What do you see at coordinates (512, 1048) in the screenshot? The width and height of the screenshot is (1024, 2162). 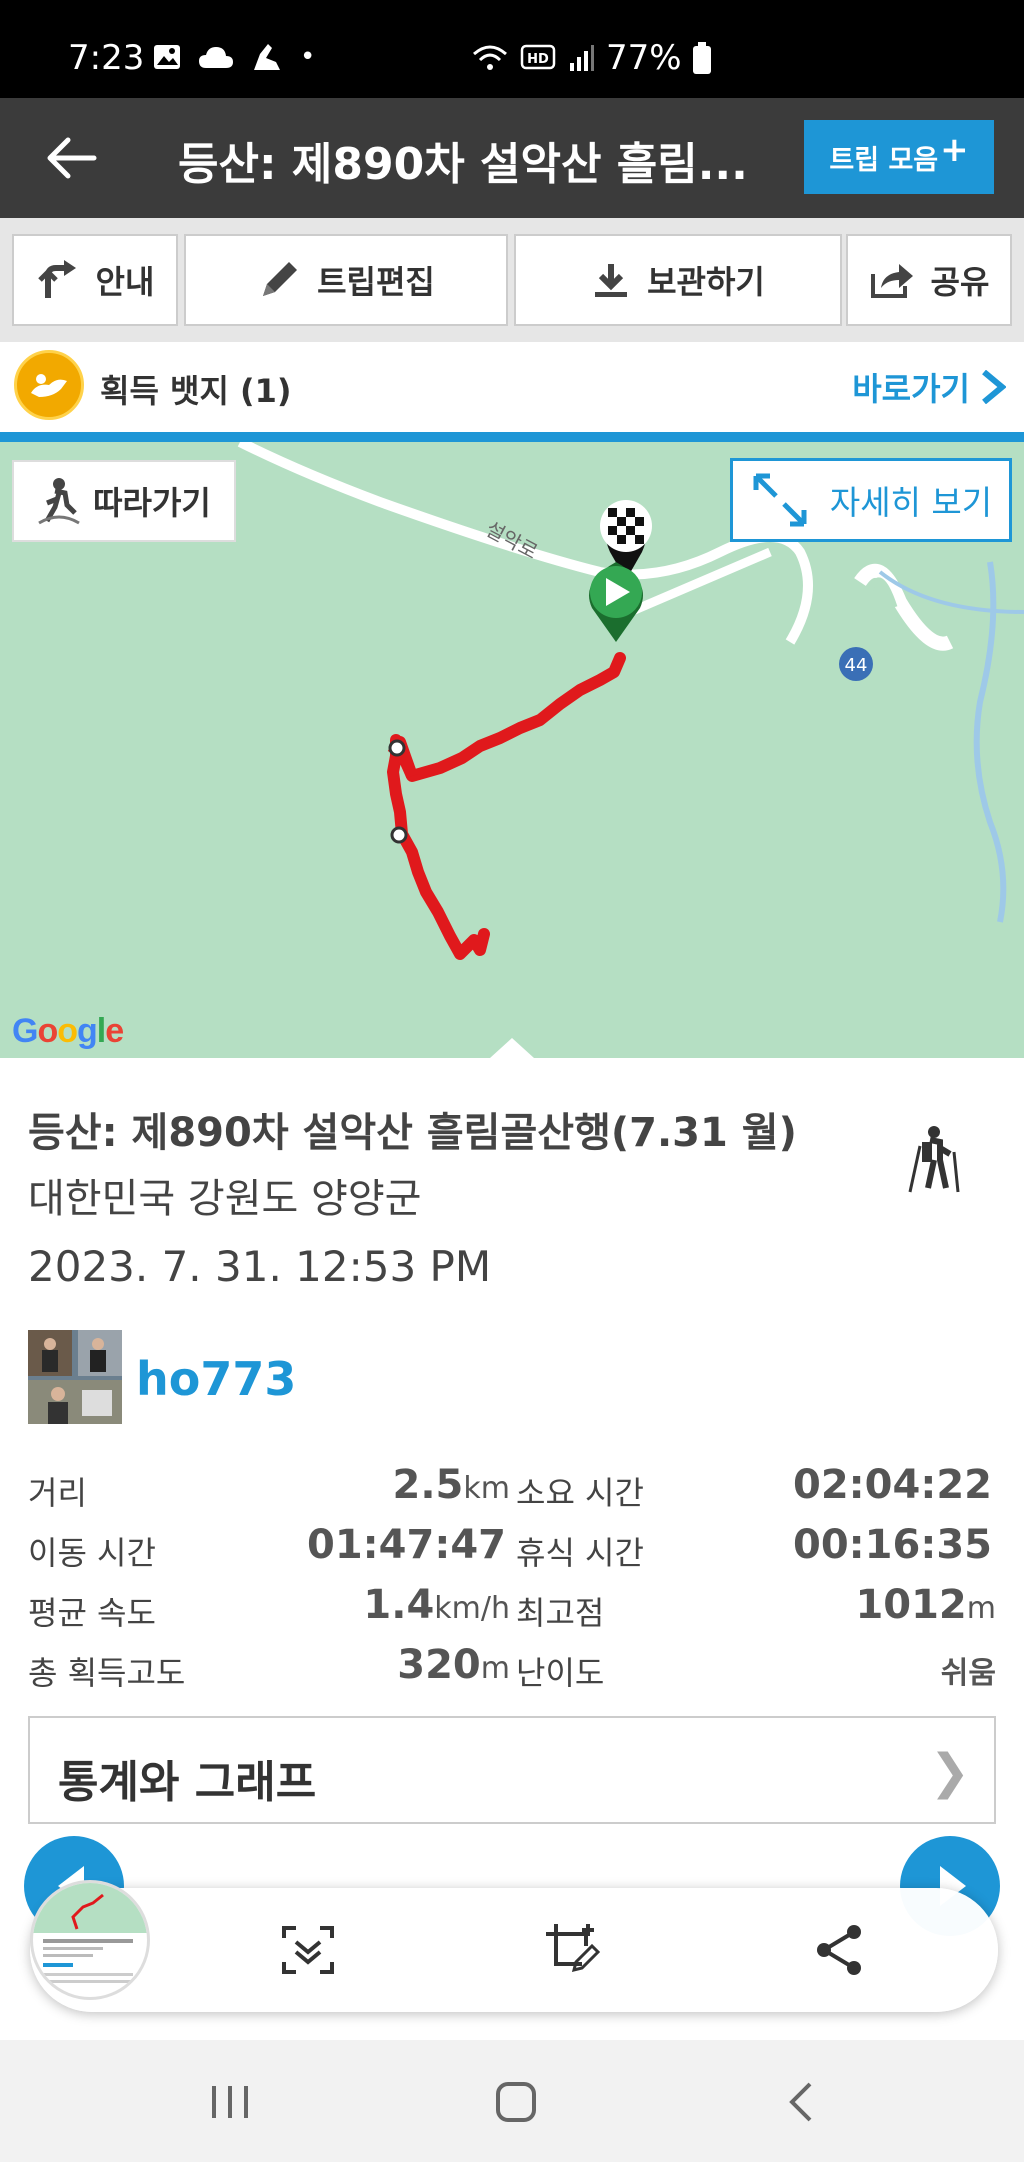 I see `map-pointer-notch` at bounding box center [512, 1048].